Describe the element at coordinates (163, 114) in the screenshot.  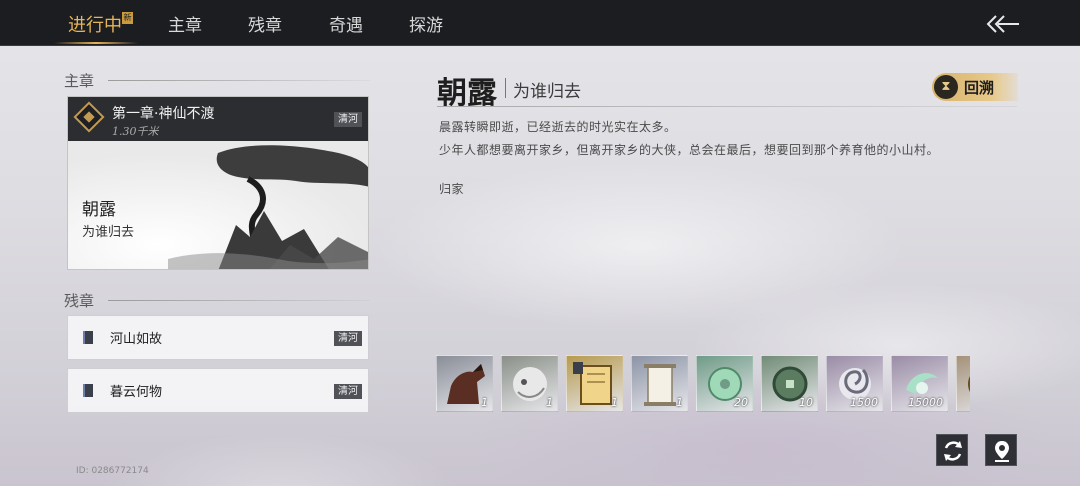
I see `chapter-title: 第一章·神仙不渡` at that location.